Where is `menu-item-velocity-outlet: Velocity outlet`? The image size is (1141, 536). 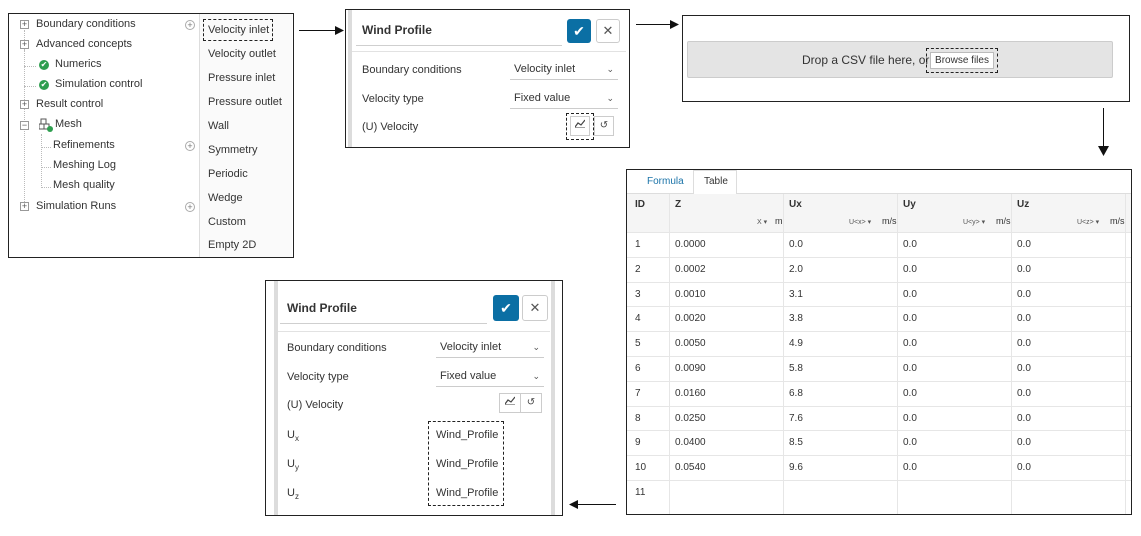 menu-item-velocity-outlet: Velocity outlet is located at coordinates (242, 54).